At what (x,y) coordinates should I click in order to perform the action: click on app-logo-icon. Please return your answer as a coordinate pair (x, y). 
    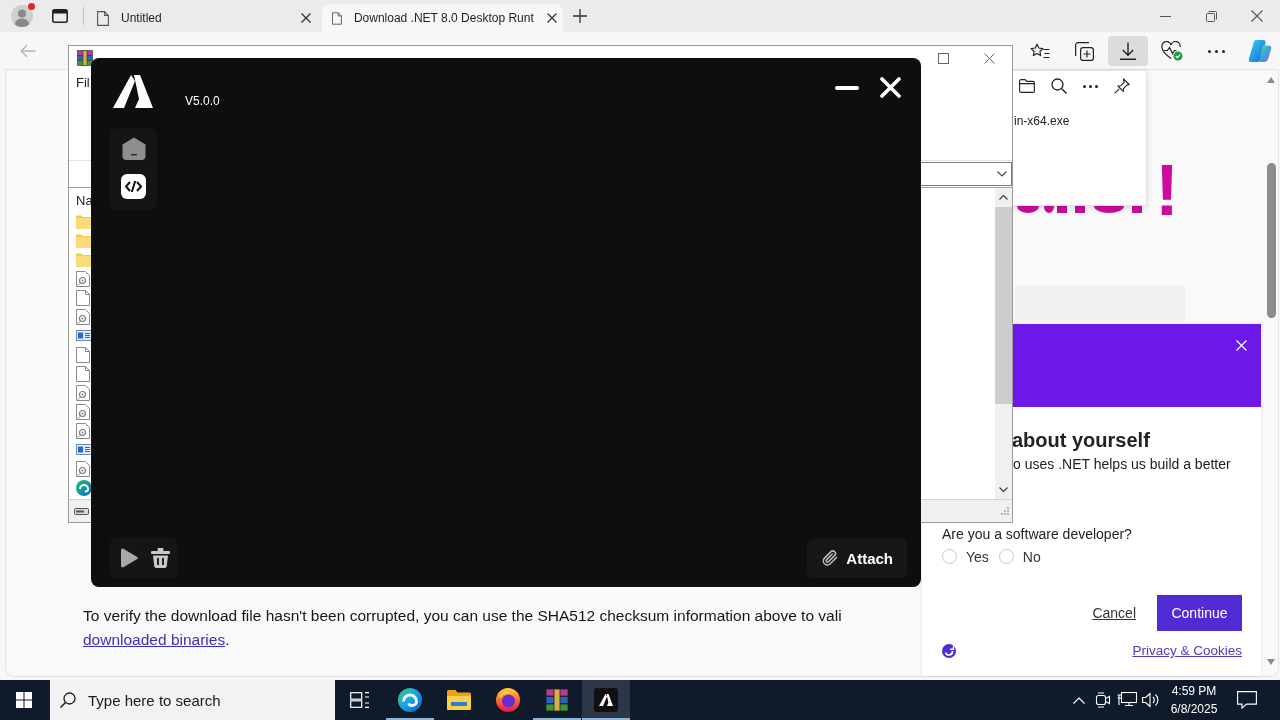
    Looking at the image, I should click on (606, 700).